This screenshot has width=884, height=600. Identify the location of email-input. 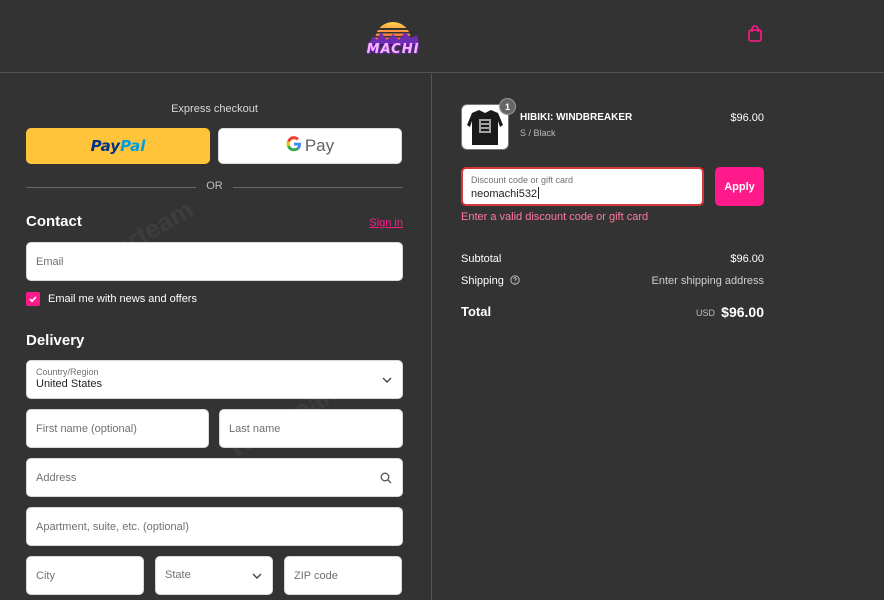
(214, 261).